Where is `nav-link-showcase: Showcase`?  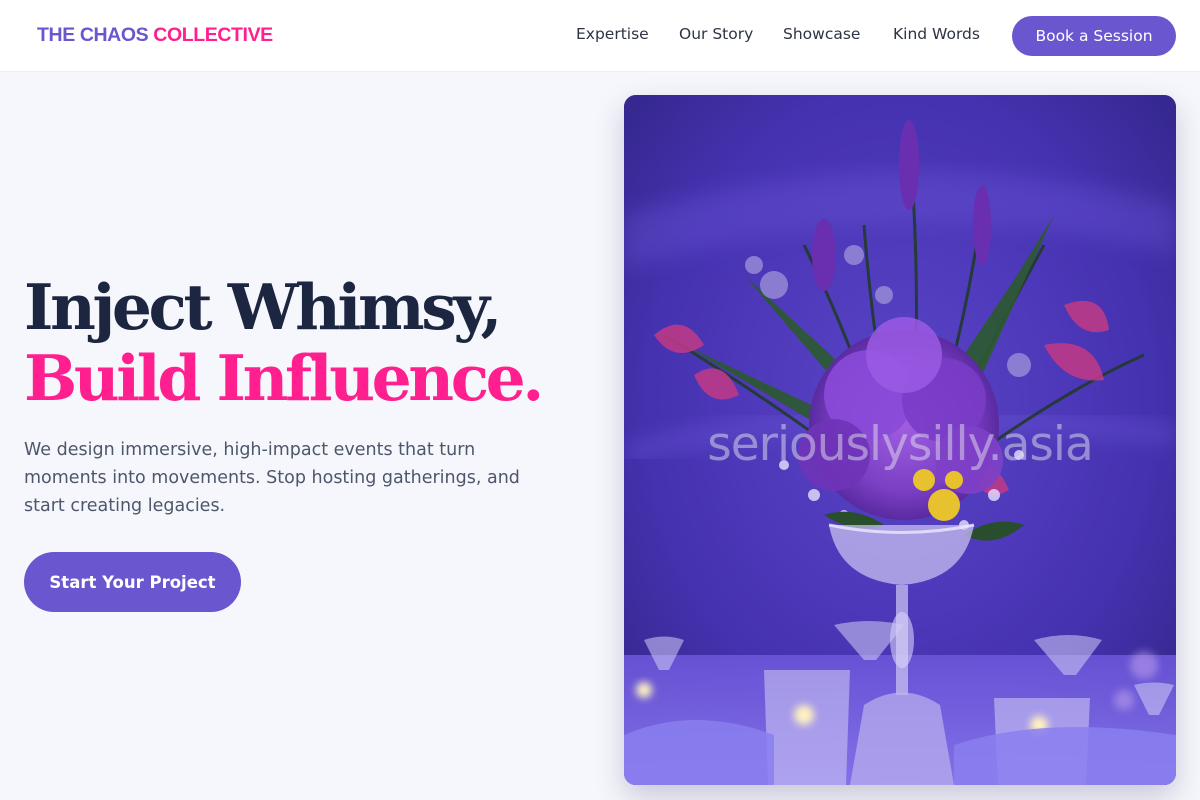 nav-link-showcase: Showcase is located at coordinates (821, 34).